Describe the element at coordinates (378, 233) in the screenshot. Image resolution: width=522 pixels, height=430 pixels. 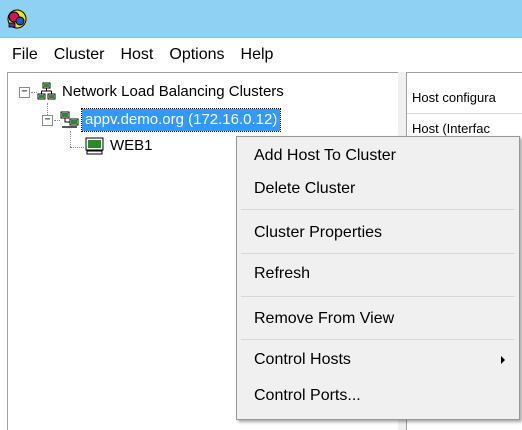
I see `menu-item-cluster-properties: Cluster Properties` at that location.